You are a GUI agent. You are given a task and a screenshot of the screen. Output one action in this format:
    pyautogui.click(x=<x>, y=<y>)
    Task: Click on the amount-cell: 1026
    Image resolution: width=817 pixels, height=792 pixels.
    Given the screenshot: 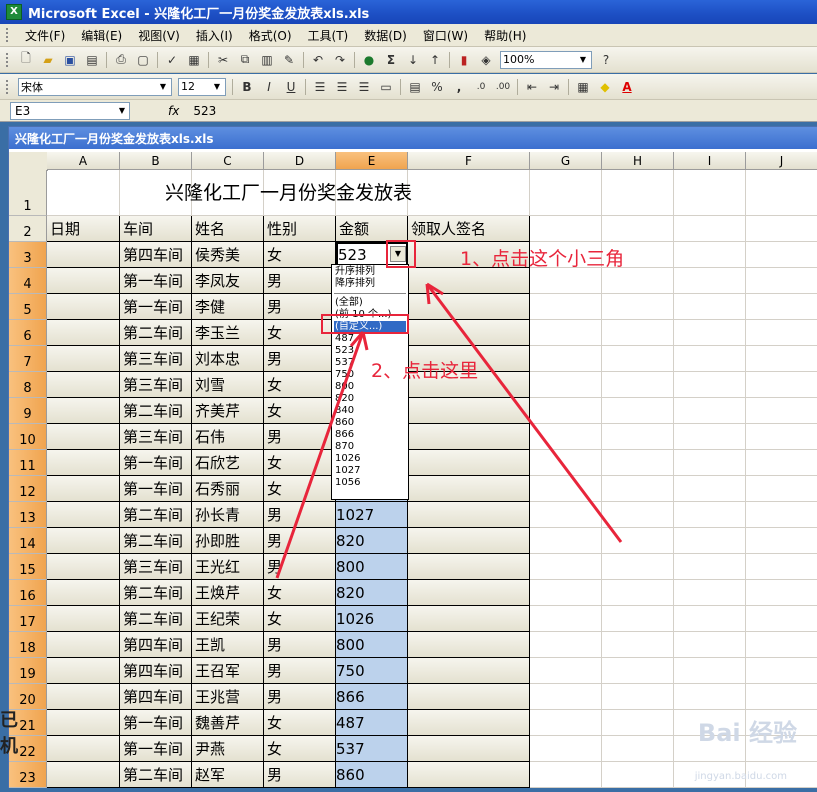 What is the action you would take?
    pyautogui.click(x=372, y=619)
    